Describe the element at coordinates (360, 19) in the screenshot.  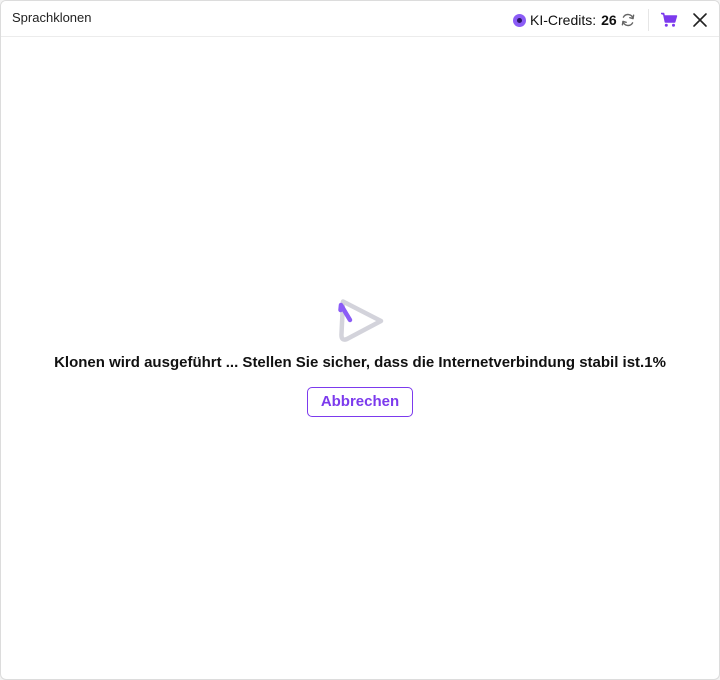
I see `title-bar: Sprachklonen KI-Credits: 26` at that location.